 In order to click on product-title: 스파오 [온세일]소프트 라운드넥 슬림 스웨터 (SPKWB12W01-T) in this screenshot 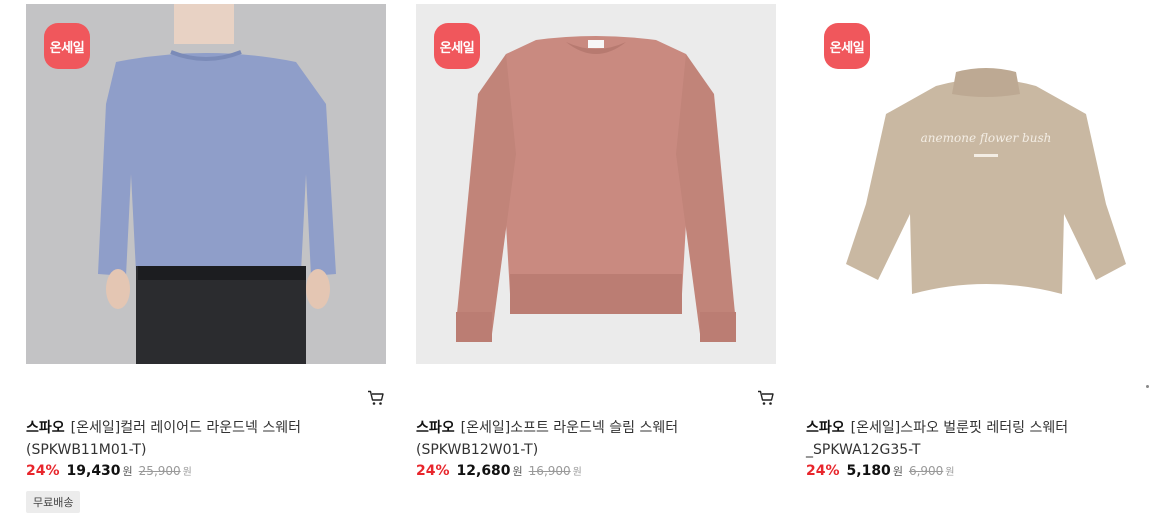, I will do `click(586, 439)`.